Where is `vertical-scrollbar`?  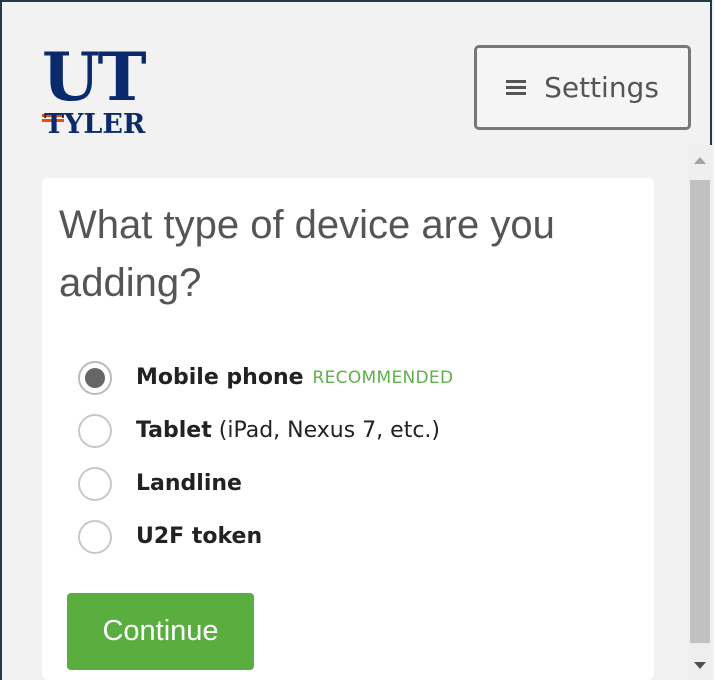 vertical-scrollbar is located at coordinates (700, 412).